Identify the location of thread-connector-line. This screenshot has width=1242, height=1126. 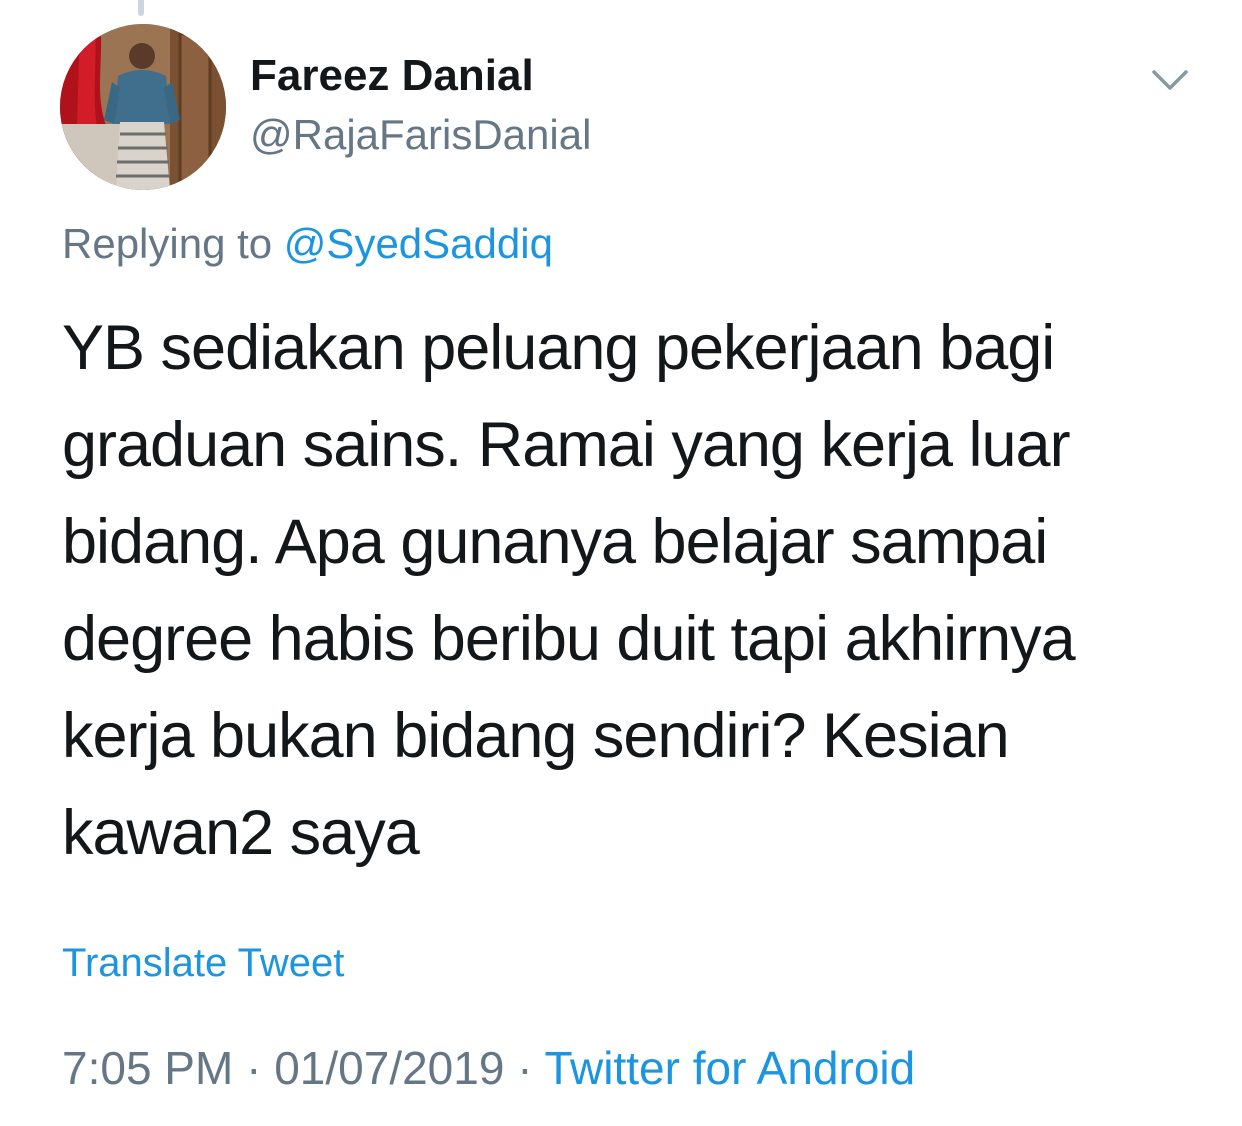
(141, 8).